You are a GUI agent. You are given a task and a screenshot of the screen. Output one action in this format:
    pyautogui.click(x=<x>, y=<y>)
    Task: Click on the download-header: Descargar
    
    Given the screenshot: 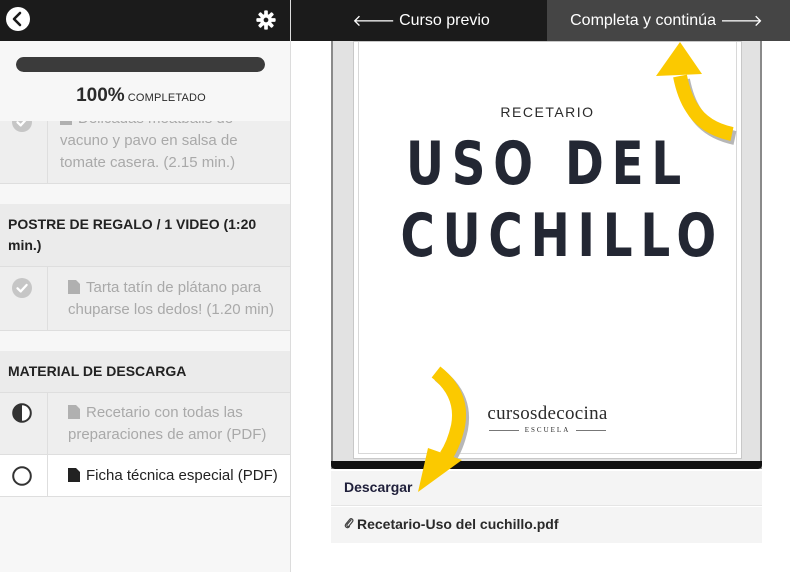 What is the action you would take?
    pyautogui.click(x=546, y=488)
    